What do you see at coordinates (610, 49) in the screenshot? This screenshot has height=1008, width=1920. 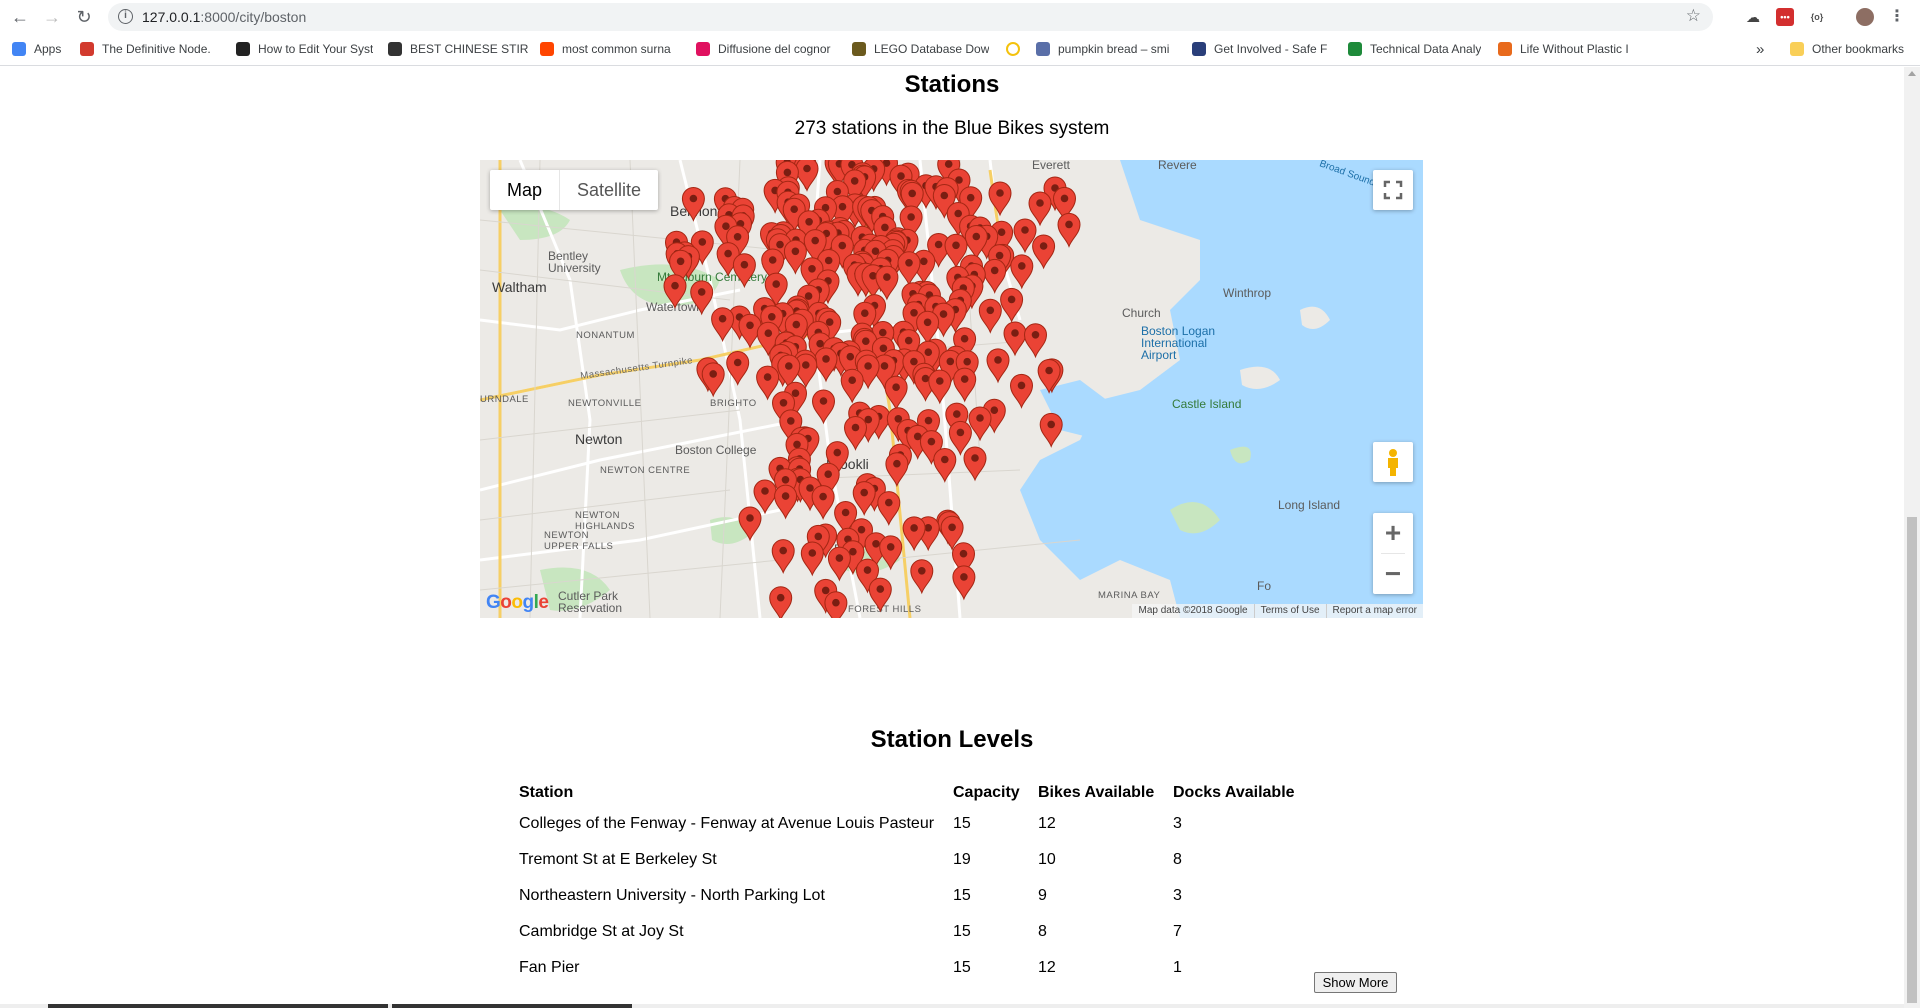 I see `bookmark-item: most common surna` at bounding box center [610, 49].